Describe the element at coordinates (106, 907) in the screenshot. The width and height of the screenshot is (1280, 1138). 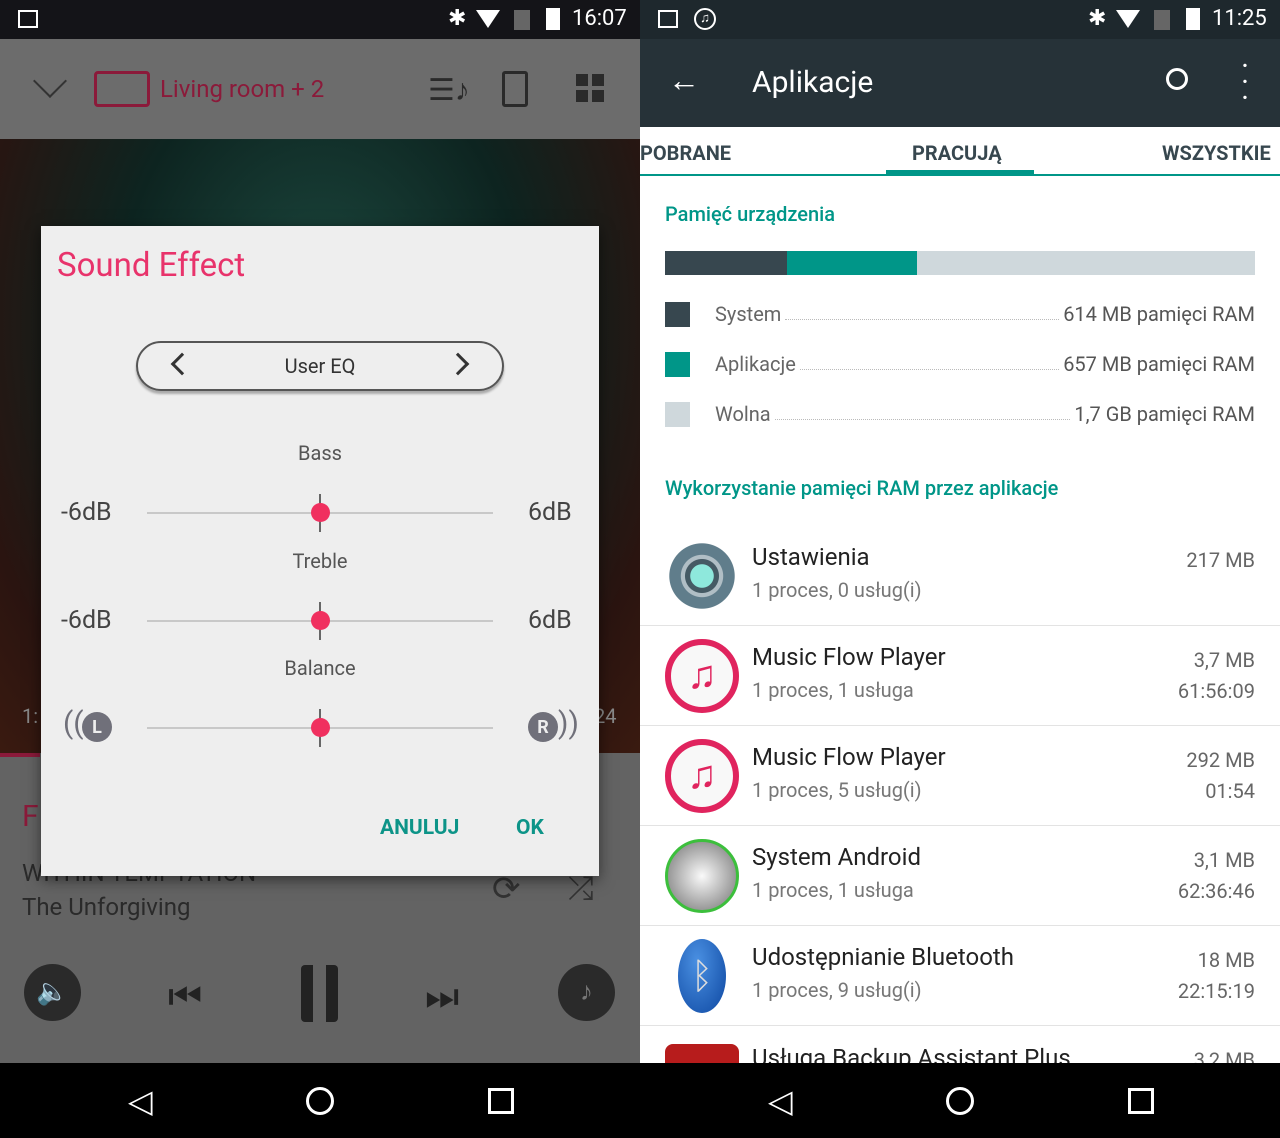
I see `album: The Unforgiving` at that location.